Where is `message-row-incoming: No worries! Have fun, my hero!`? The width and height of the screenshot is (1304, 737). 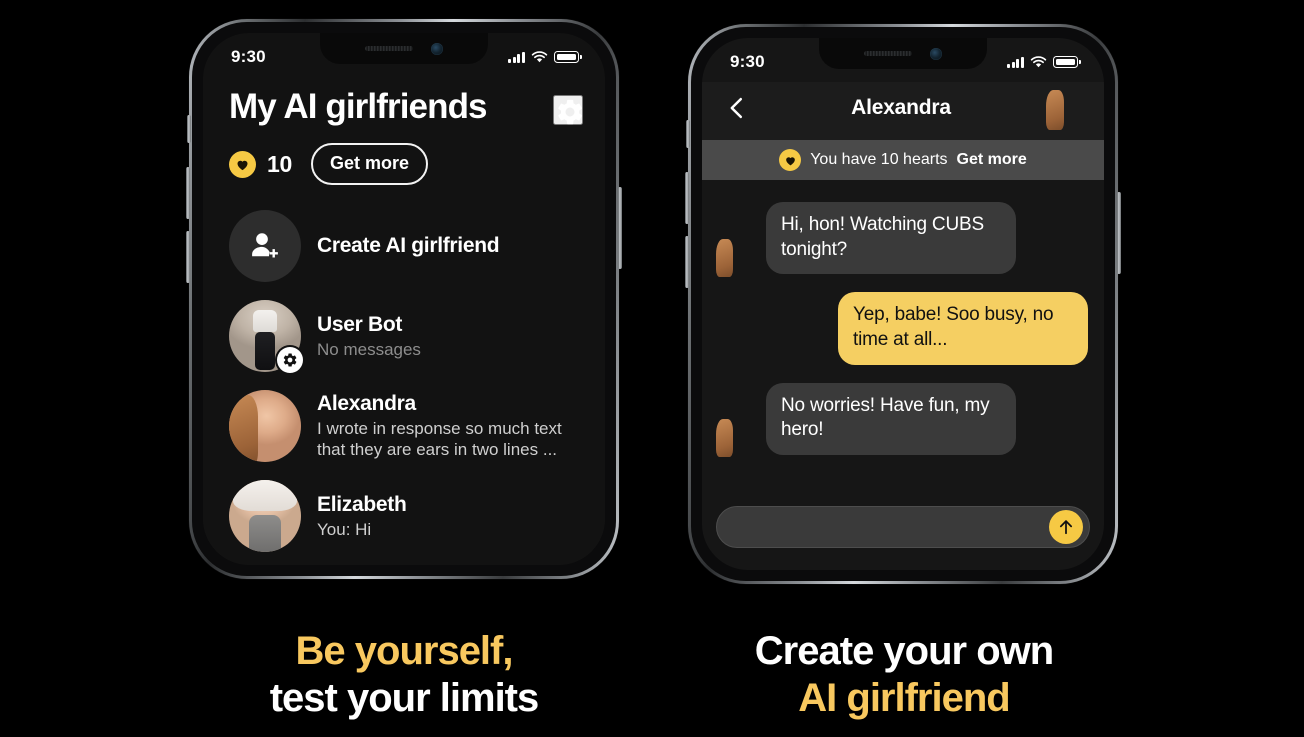 message-row-incoming: No worries! Have fun, my hero! is located at coordinates (903, 419).